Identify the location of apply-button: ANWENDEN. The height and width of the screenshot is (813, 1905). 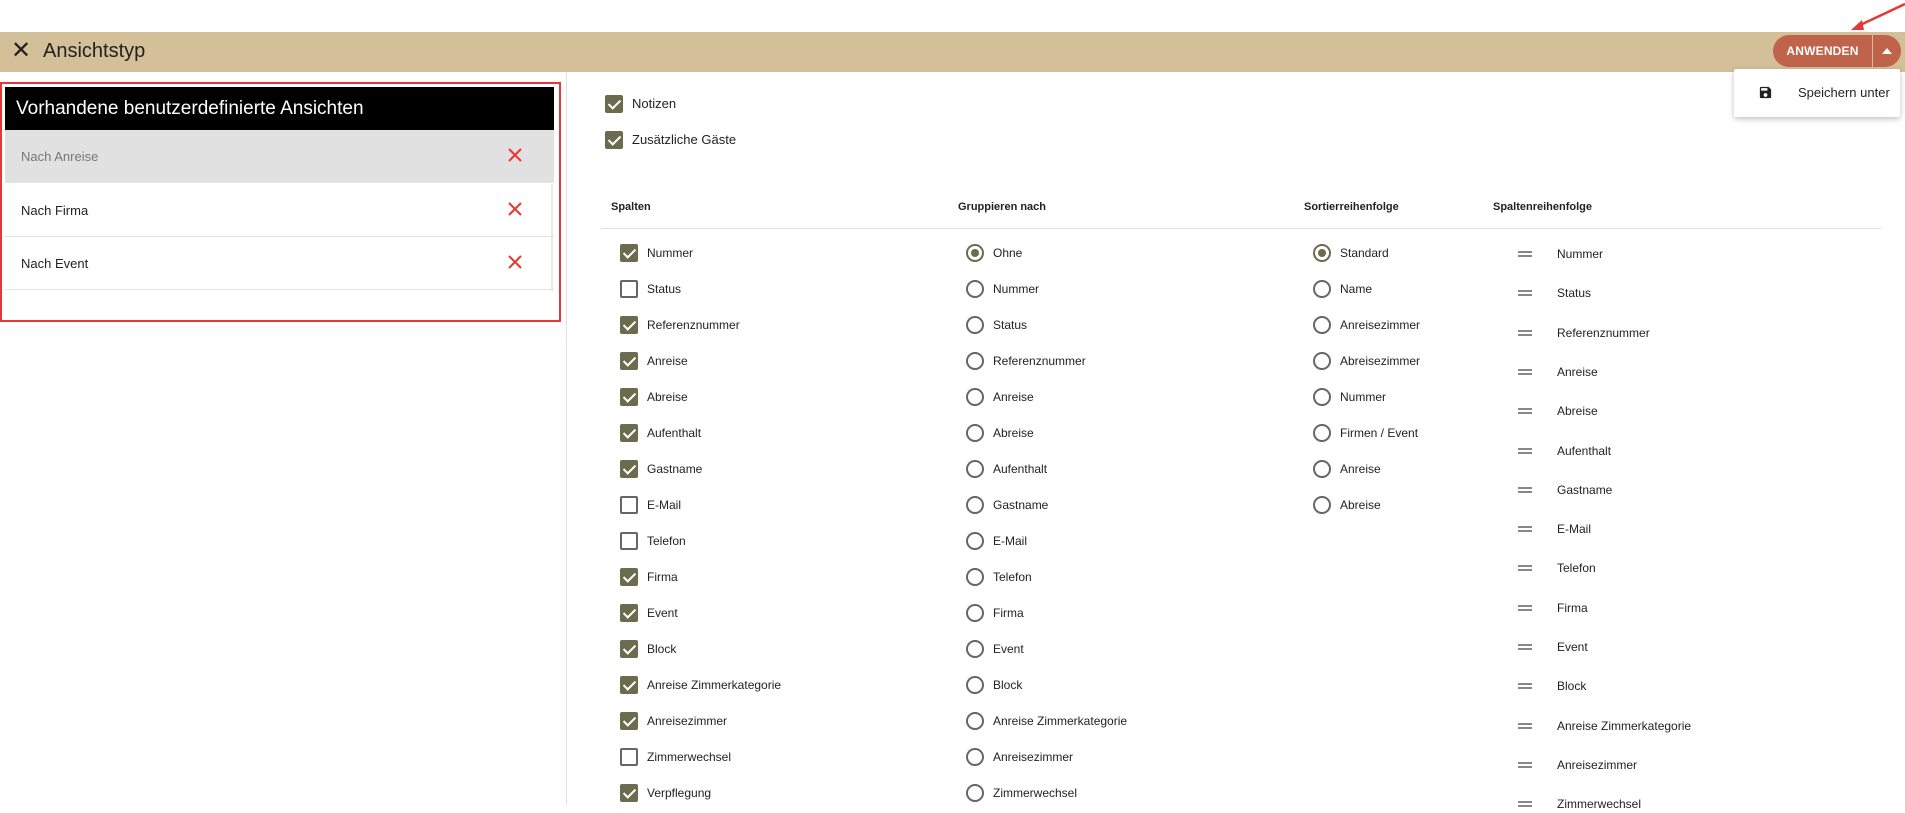
(1822, 51).